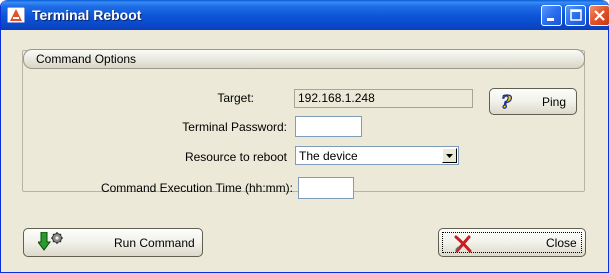 The width and height of the screenshot is (609, 273). I want to click on chevron-down-icon, so click(449, 156).